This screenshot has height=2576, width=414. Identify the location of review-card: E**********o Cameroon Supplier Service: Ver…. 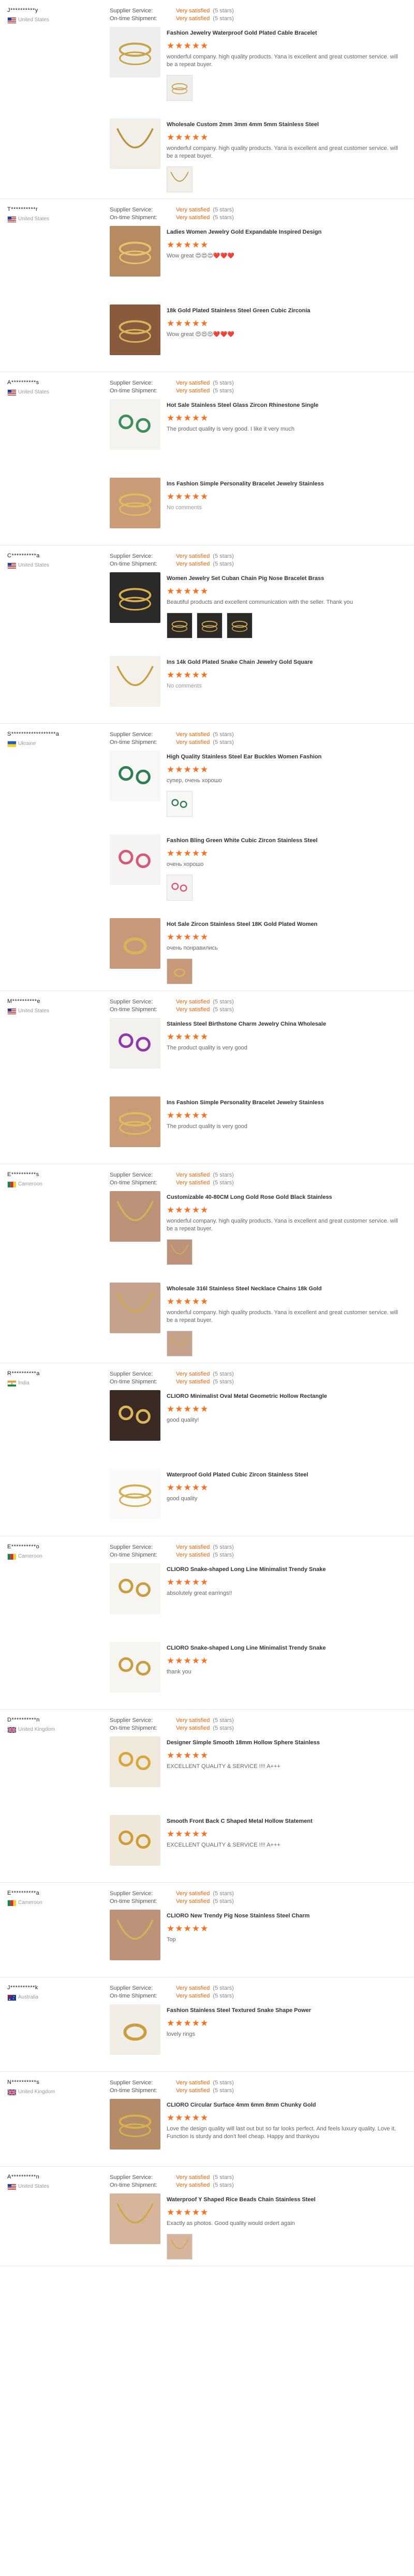
(207, 1623).